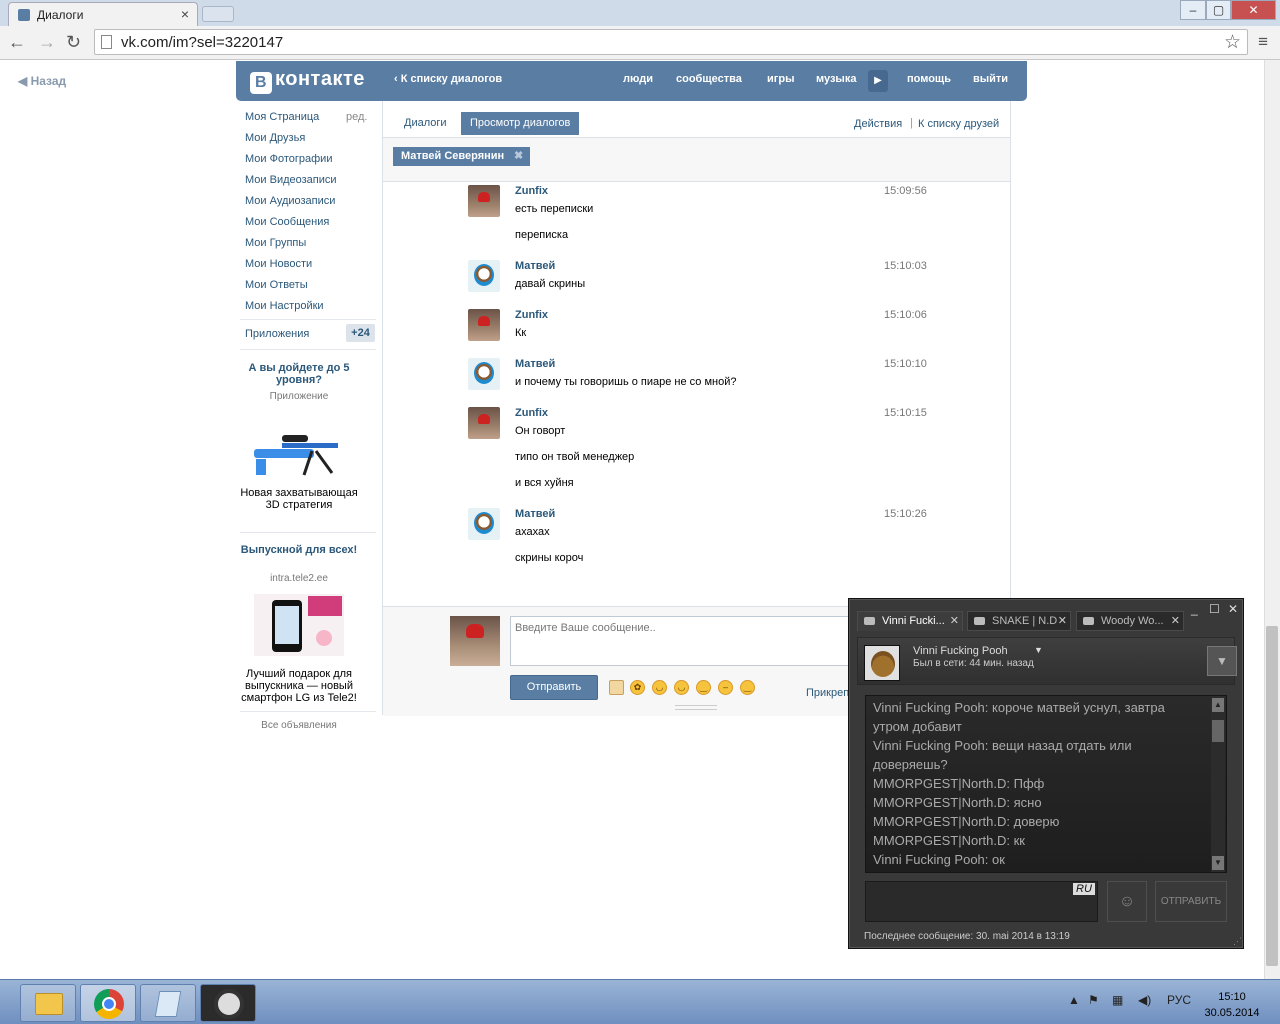 The height and width of the screenshot is (1024, 1280). Describe the element at coordinates (637, 687) in the screenshot. I see `kiss-emoji-icon: ✿` at that location.